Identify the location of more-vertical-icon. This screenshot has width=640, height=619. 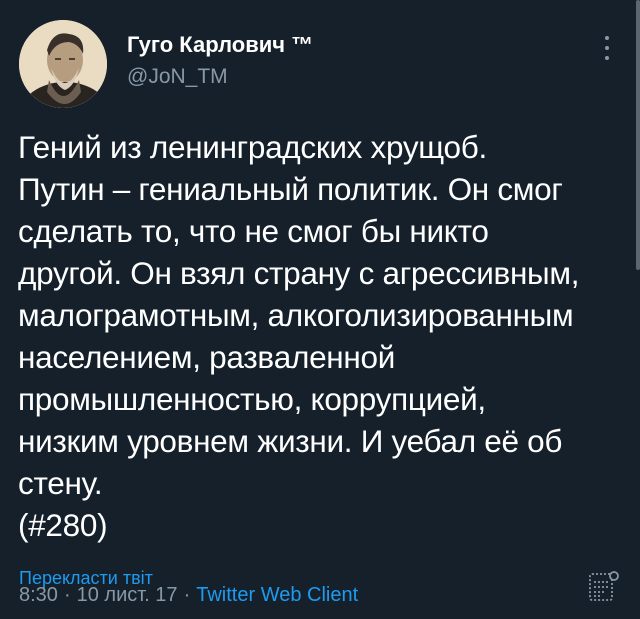
(607, 48).